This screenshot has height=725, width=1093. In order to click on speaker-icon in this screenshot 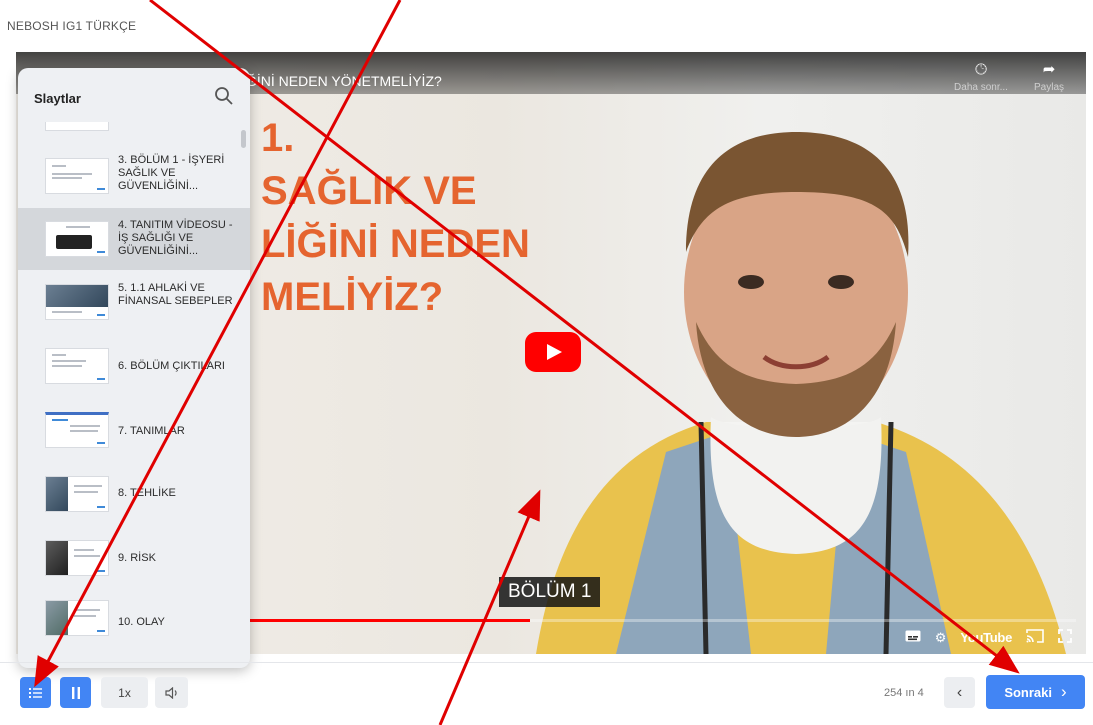, I will do `click(170, 692)`.